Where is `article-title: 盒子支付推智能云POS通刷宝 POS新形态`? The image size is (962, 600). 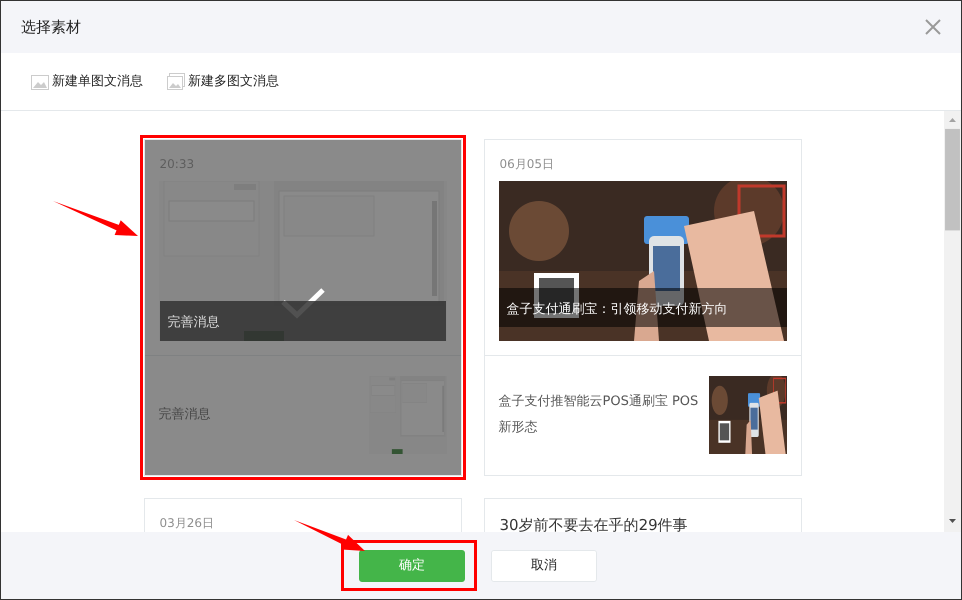
article-title: 盒子支付推智能云POS通刷宝 POS新形态 is located at coordinates (598, 415).